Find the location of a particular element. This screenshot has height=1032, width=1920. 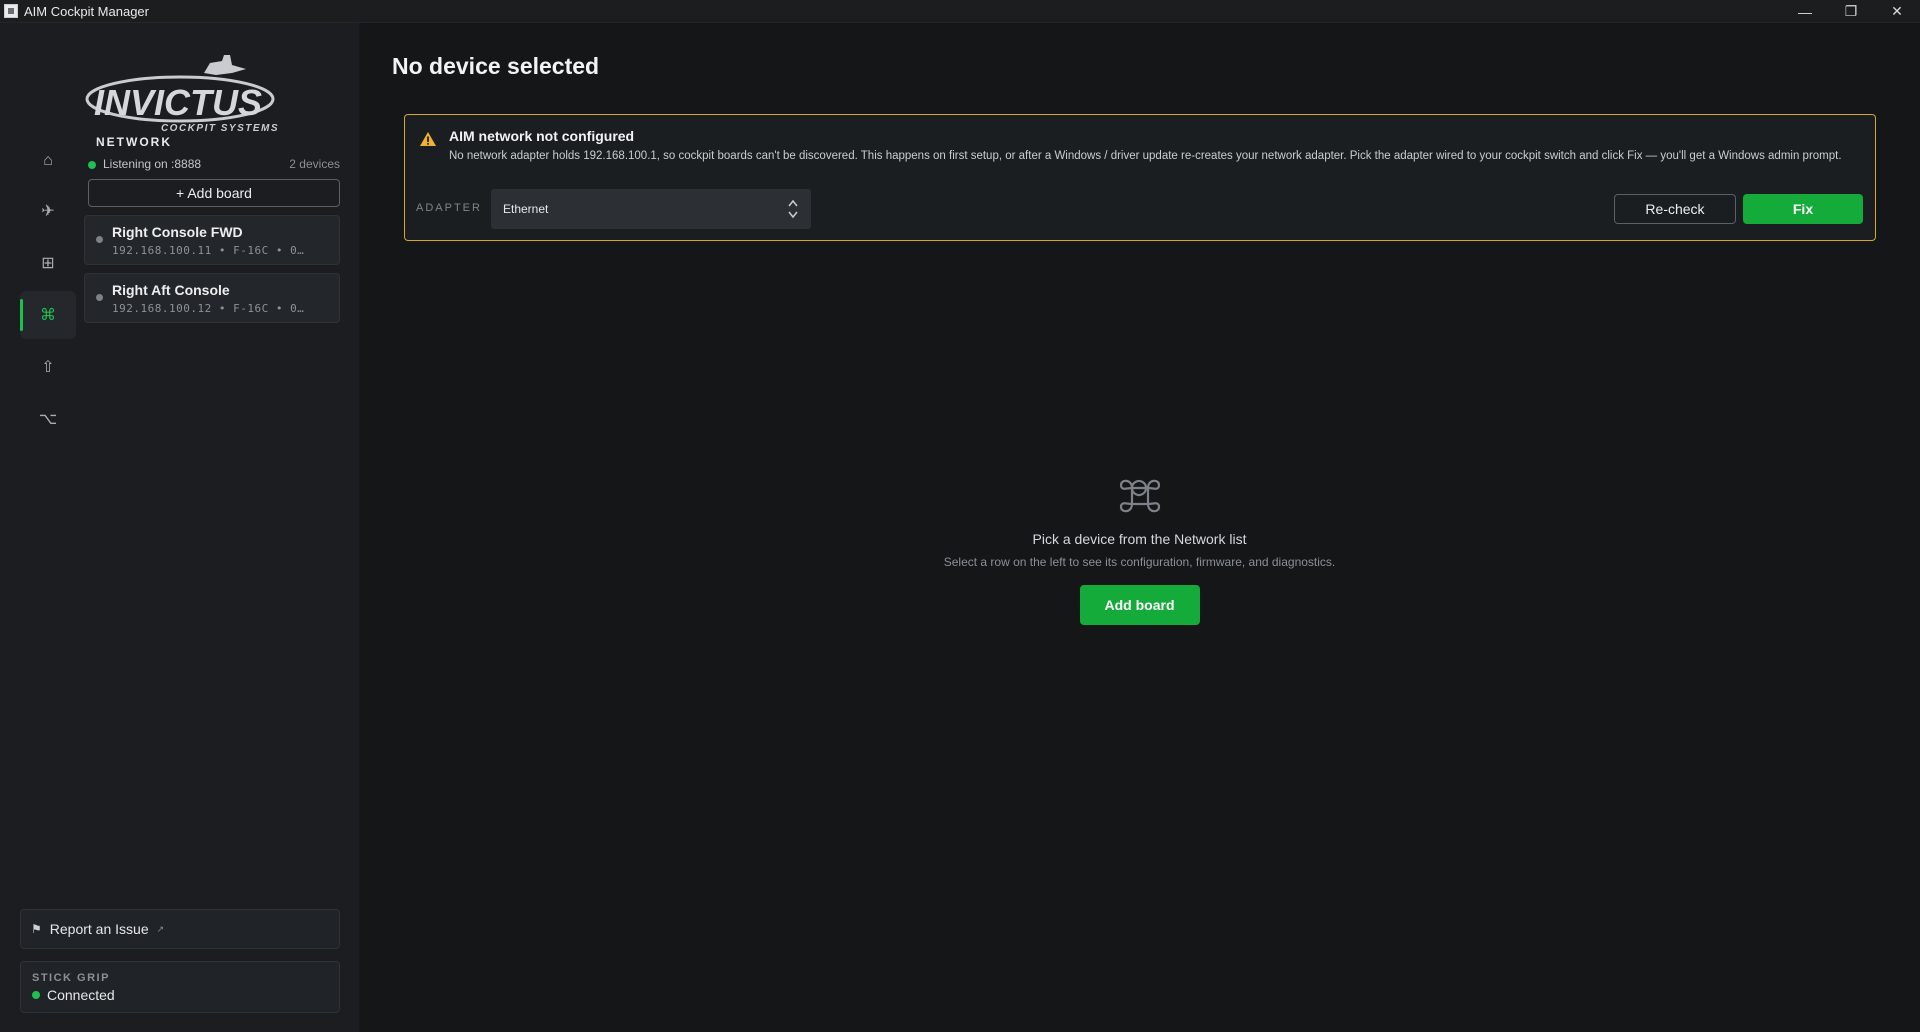

device-name: Right Console FWD is located at coordinates (177, 232).